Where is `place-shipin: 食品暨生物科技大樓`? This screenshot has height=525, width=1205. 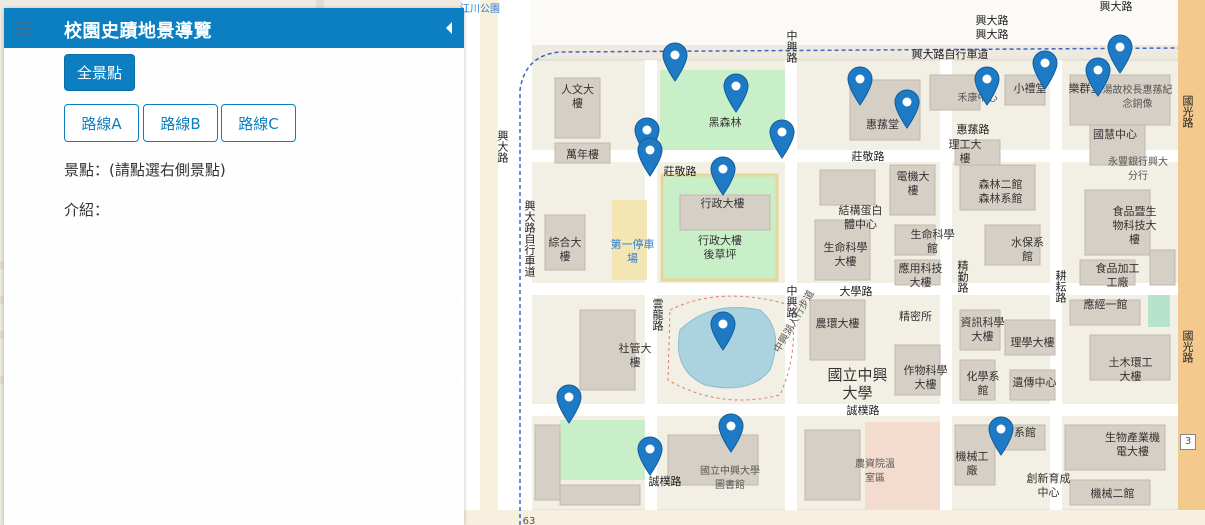
place-shipin: 食品暨生物科技大樓 is located at coordinates (1134, 225).